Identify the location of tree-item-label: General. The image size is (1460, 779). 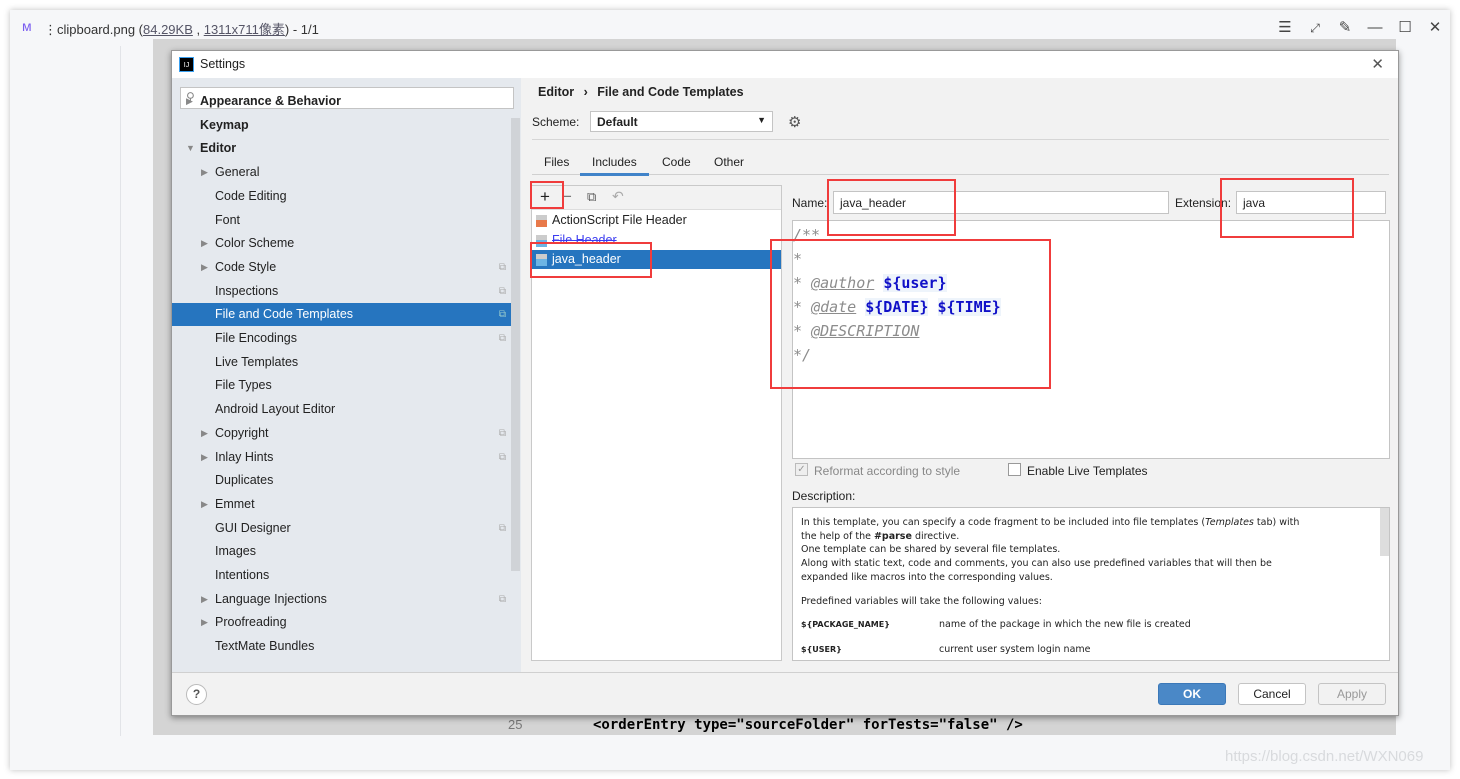
(237, 172).